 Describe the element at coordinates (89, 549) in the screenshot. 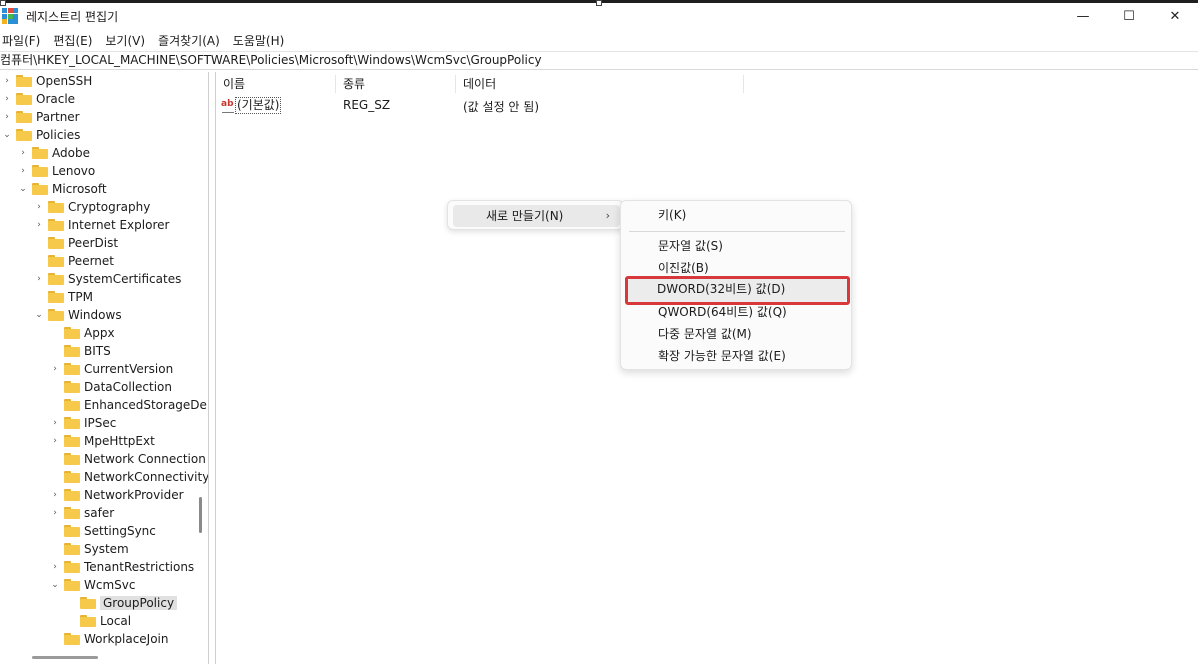

I see `tree-item: System` at that location.